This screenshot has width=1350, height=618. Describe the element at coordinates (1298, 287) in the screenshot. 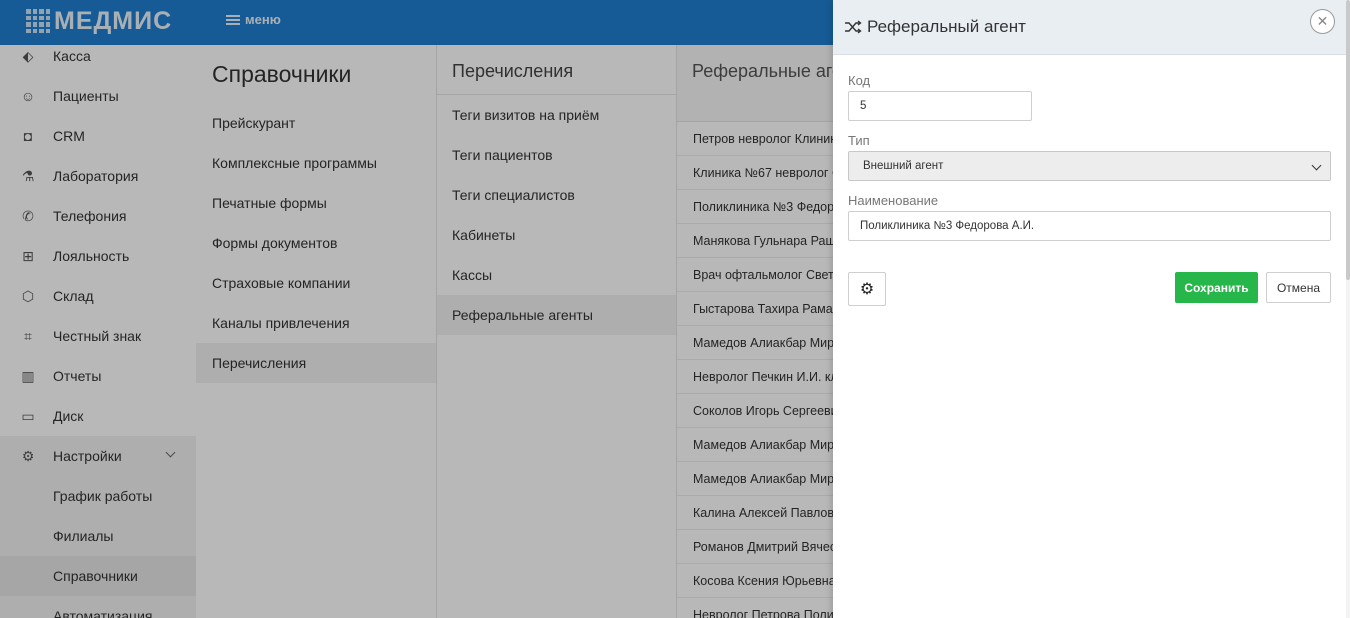

I see `cancel-button: Отмена` at that location.